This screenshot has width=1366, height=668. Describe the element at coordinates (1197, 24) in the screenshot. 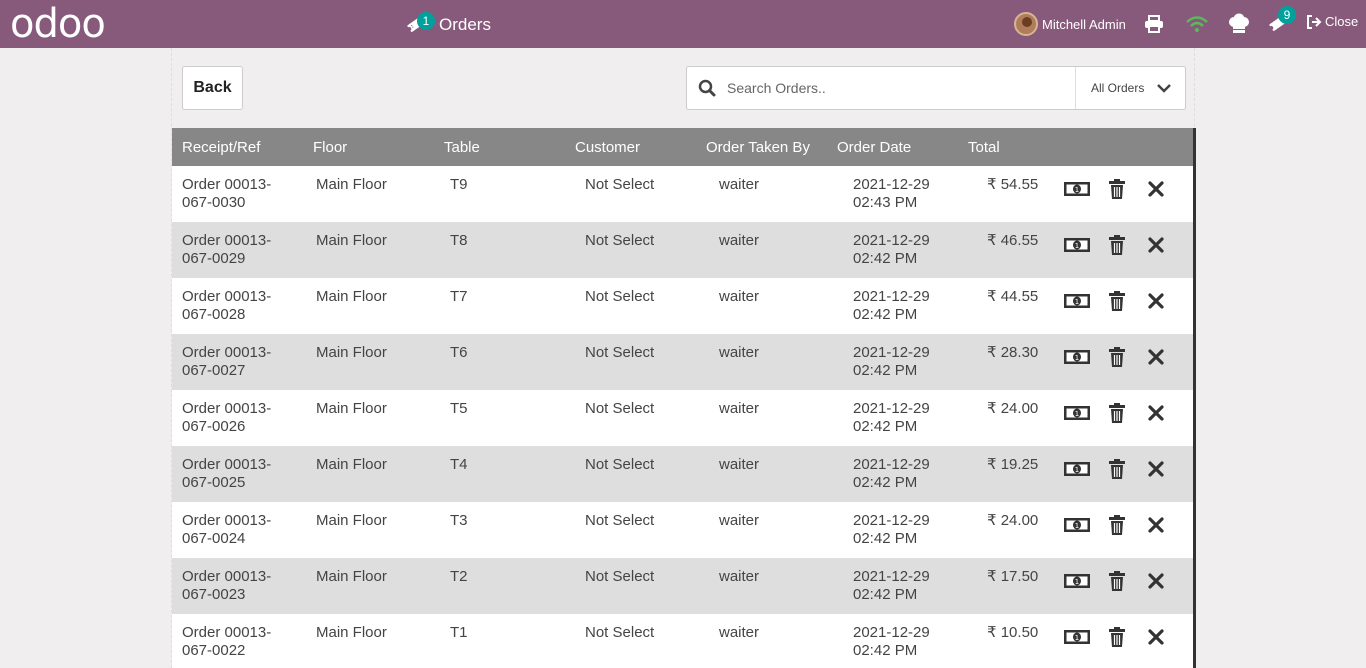

I see `wifi-icon` at that location.